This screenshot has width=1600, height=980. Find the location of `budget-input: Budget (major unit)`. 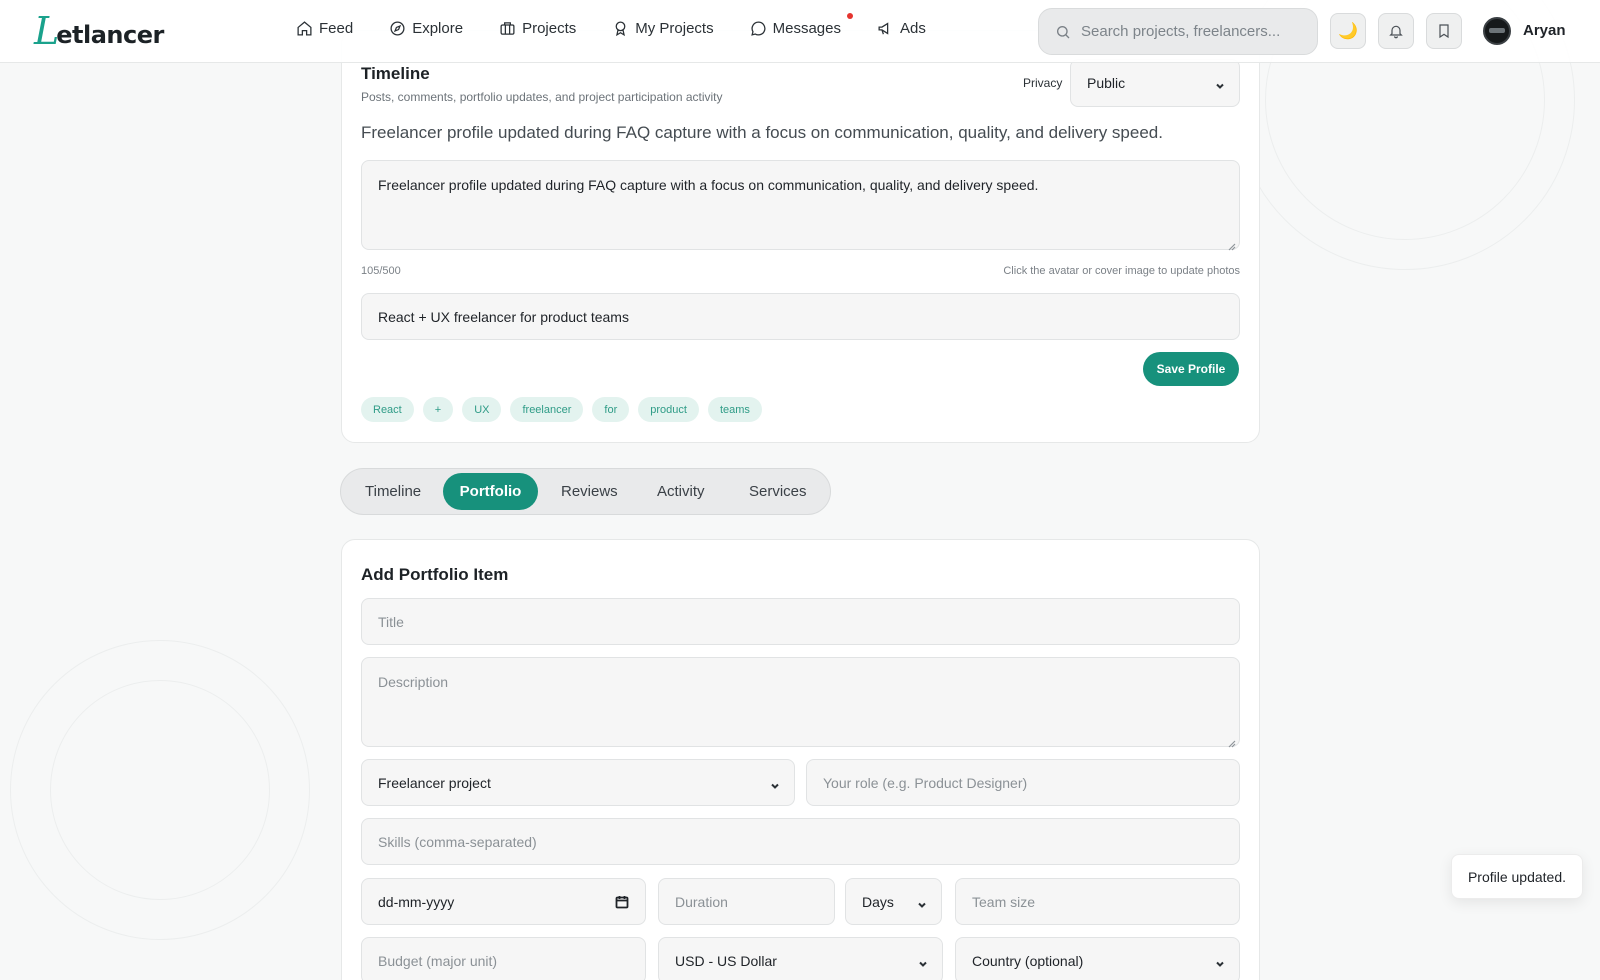

budget-input: Budget (major unit) is located at coordinates (503, 958).